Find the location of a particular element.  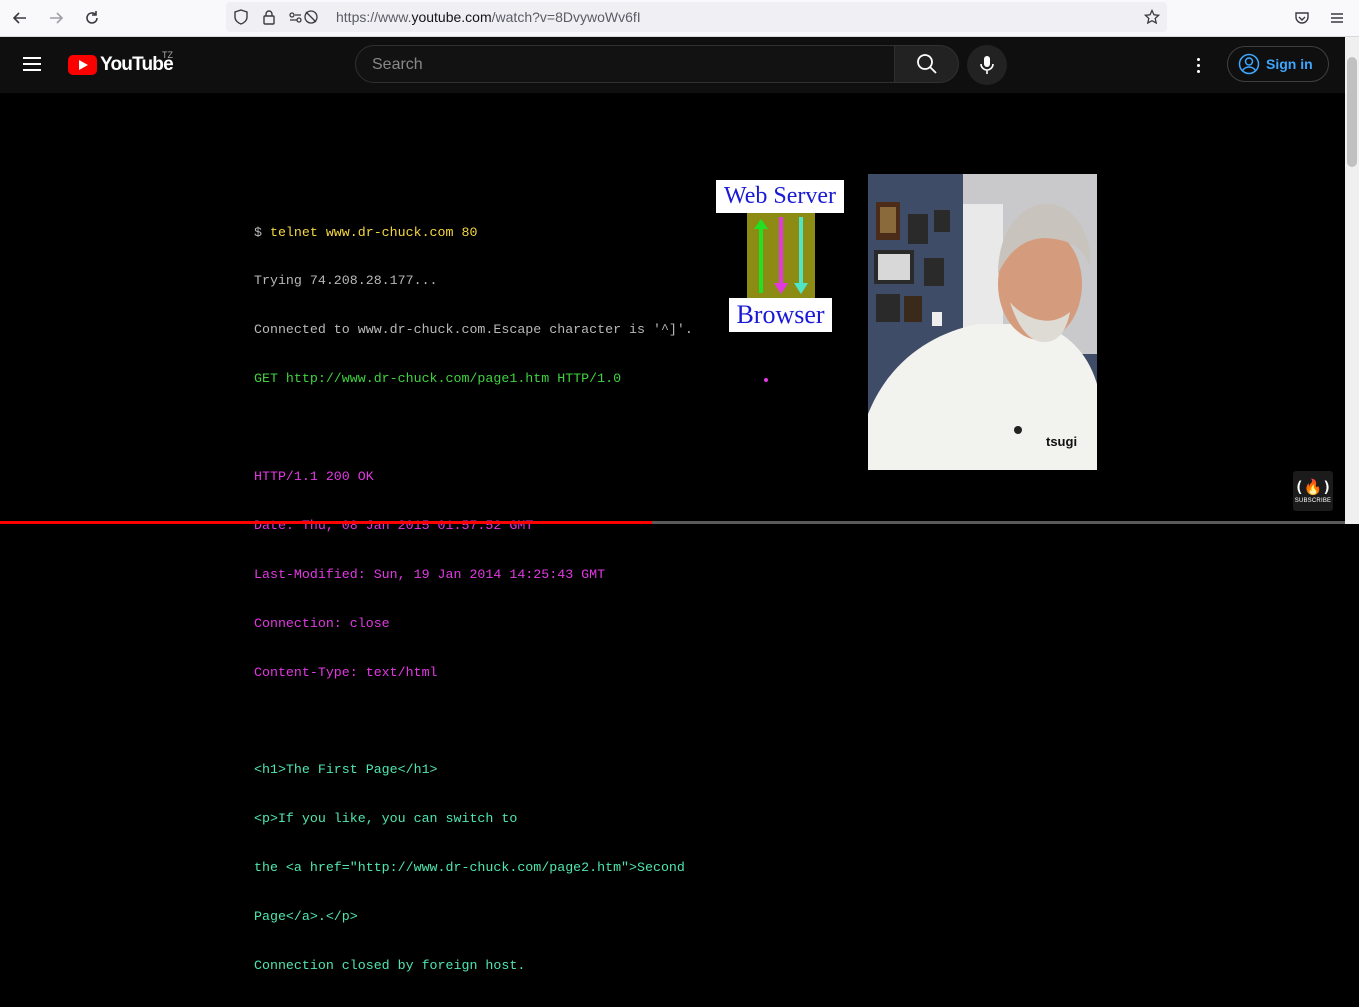

search-button is located at coordinates (927, 64).